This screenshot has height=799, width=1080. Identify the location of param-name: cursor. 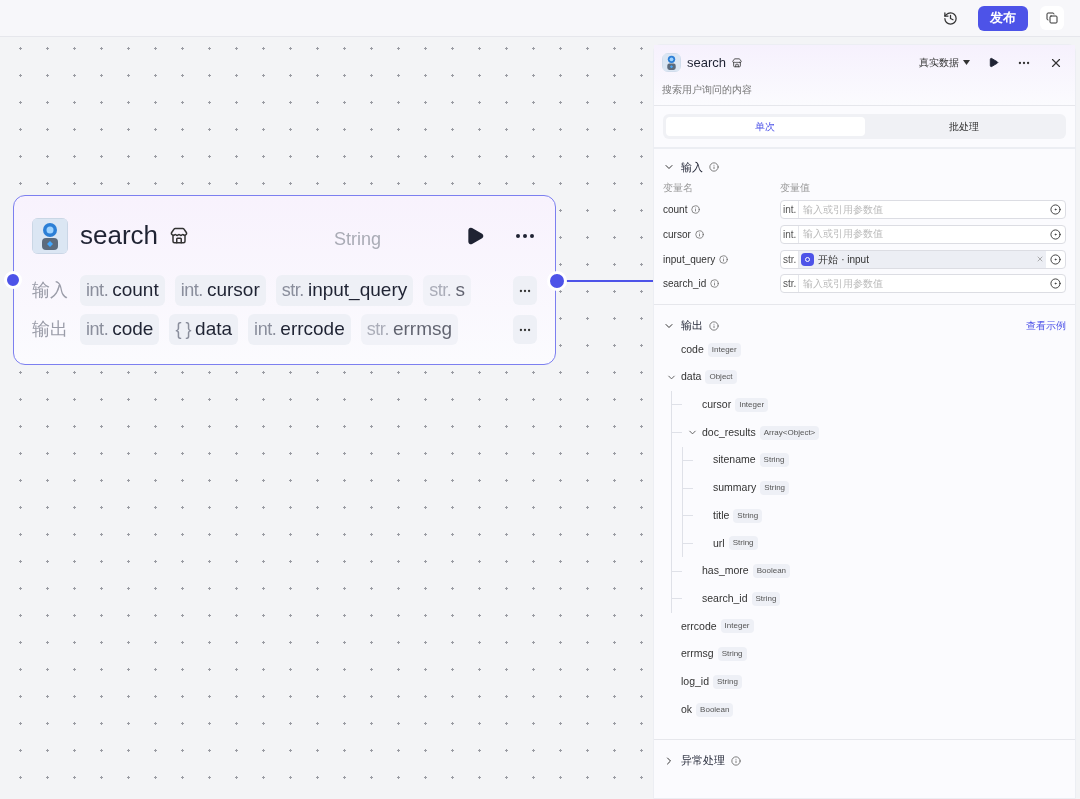
(677, 235).